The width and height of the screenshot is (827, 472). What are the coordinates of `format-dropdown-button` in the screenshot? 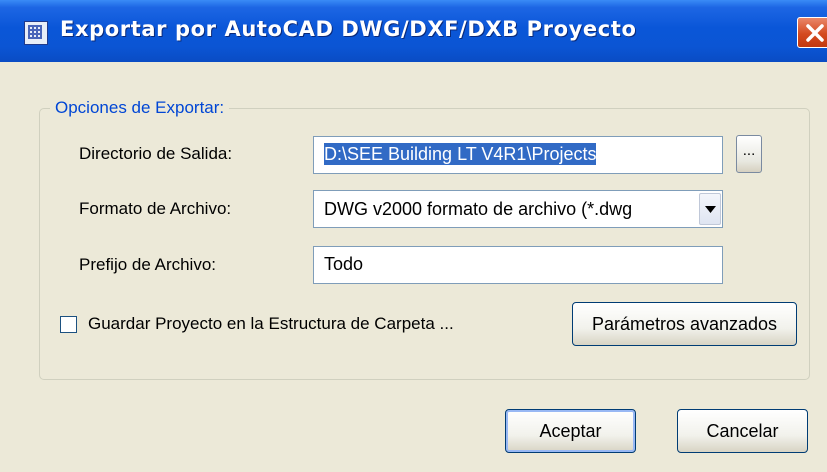 It's located at (710, 209).